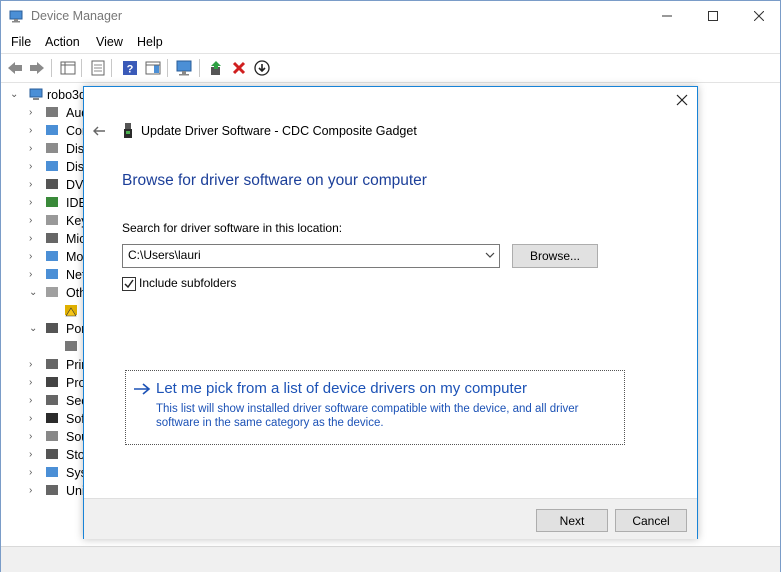 Image resolution: width=781 pixels, height=572 pixels. I want to click on action-pane-button, so click(153, 68).